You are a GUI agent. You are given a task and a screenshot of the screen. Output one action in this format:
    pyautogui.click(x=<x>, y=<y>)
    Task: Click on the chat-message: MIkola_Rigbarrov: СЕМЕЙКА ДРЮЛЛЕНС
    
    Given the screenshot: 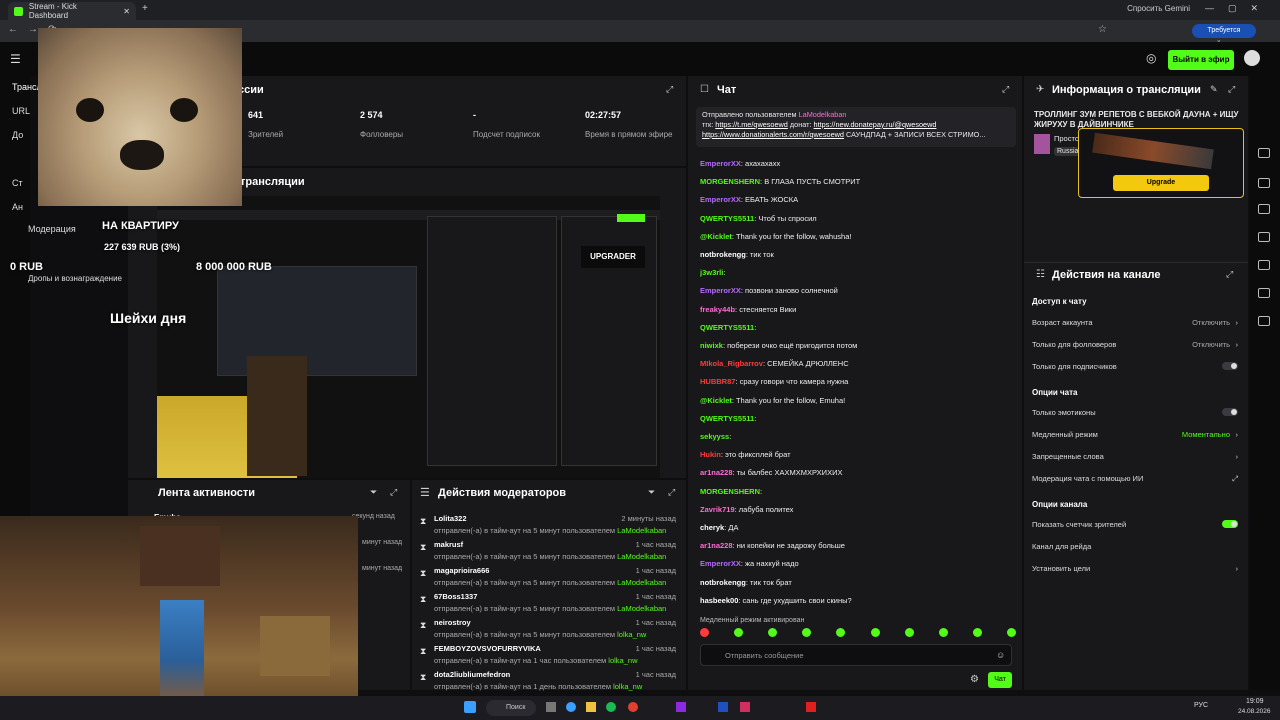 What is the action you would take?
    pyautogui.click(x=859, y=363)
    